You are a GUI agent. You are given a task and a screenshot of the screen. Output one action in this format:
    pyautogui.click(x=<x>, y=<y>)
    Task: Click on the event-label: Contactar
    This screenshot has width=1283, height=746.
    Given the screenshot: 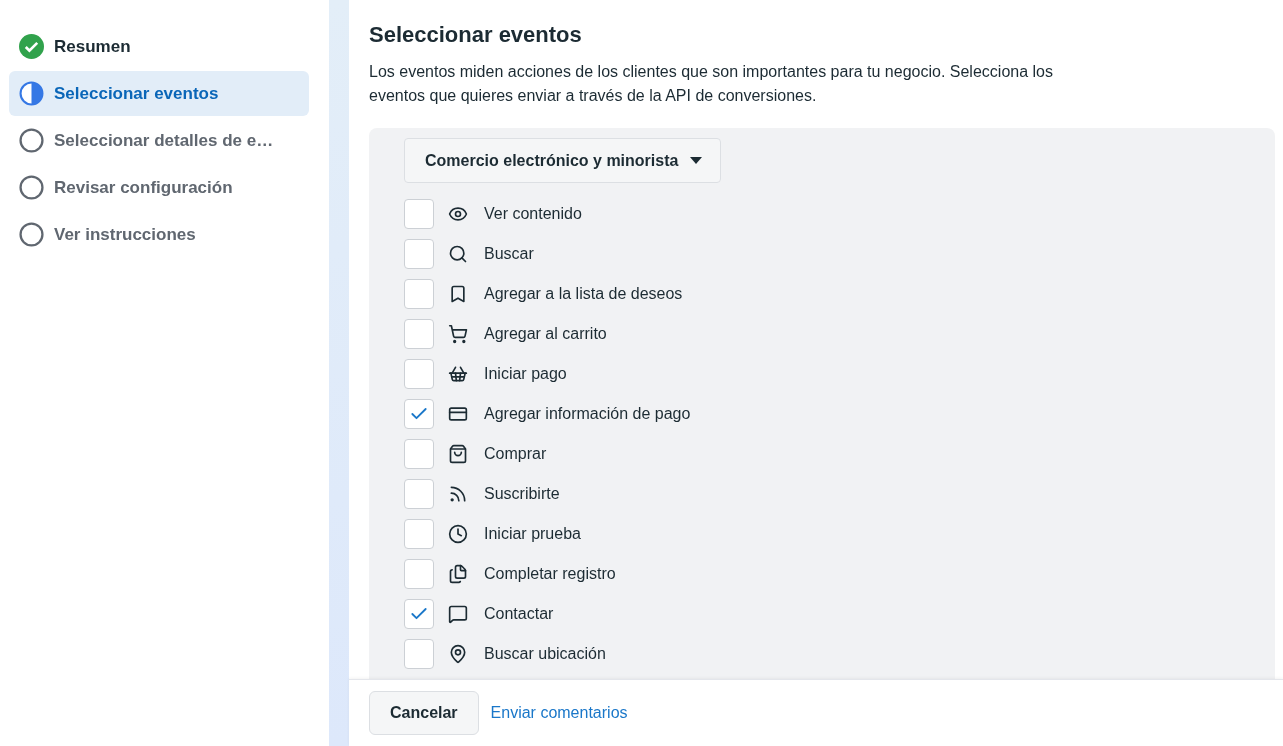 What is the action you would take?
    pyautogui.click(x=519, y=614)
    